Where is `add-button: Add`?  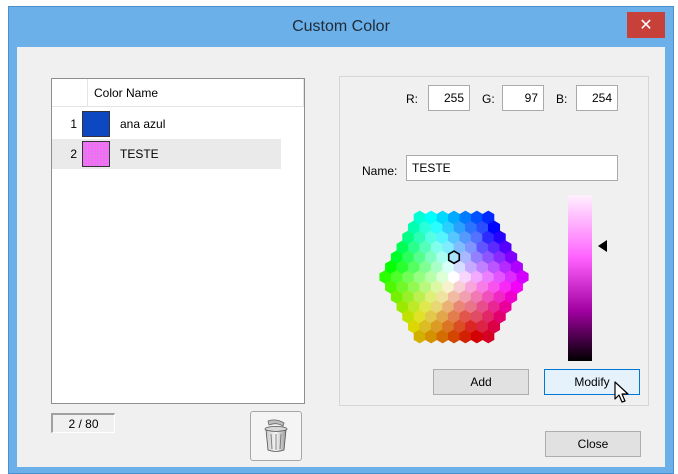
add-button: Add is located at coordinates (481, 382).